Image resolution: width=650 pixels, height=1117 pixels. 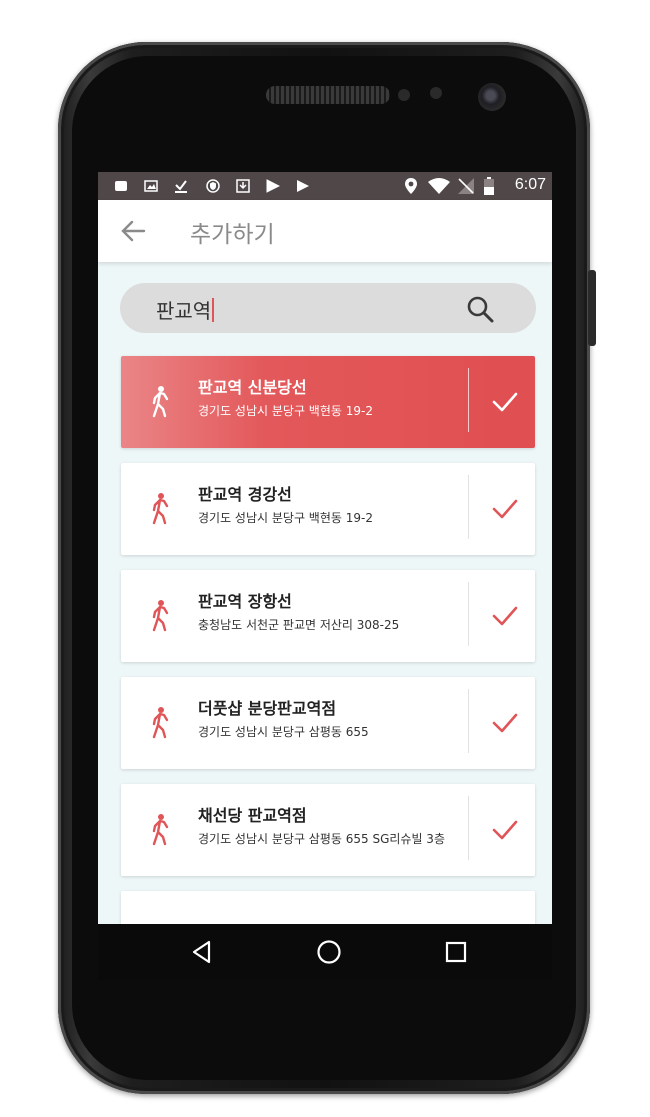 What do you see at coordinates (202, 952) in the screenshot?
I see `nav-back-icon` at bounding box center [202, 952].